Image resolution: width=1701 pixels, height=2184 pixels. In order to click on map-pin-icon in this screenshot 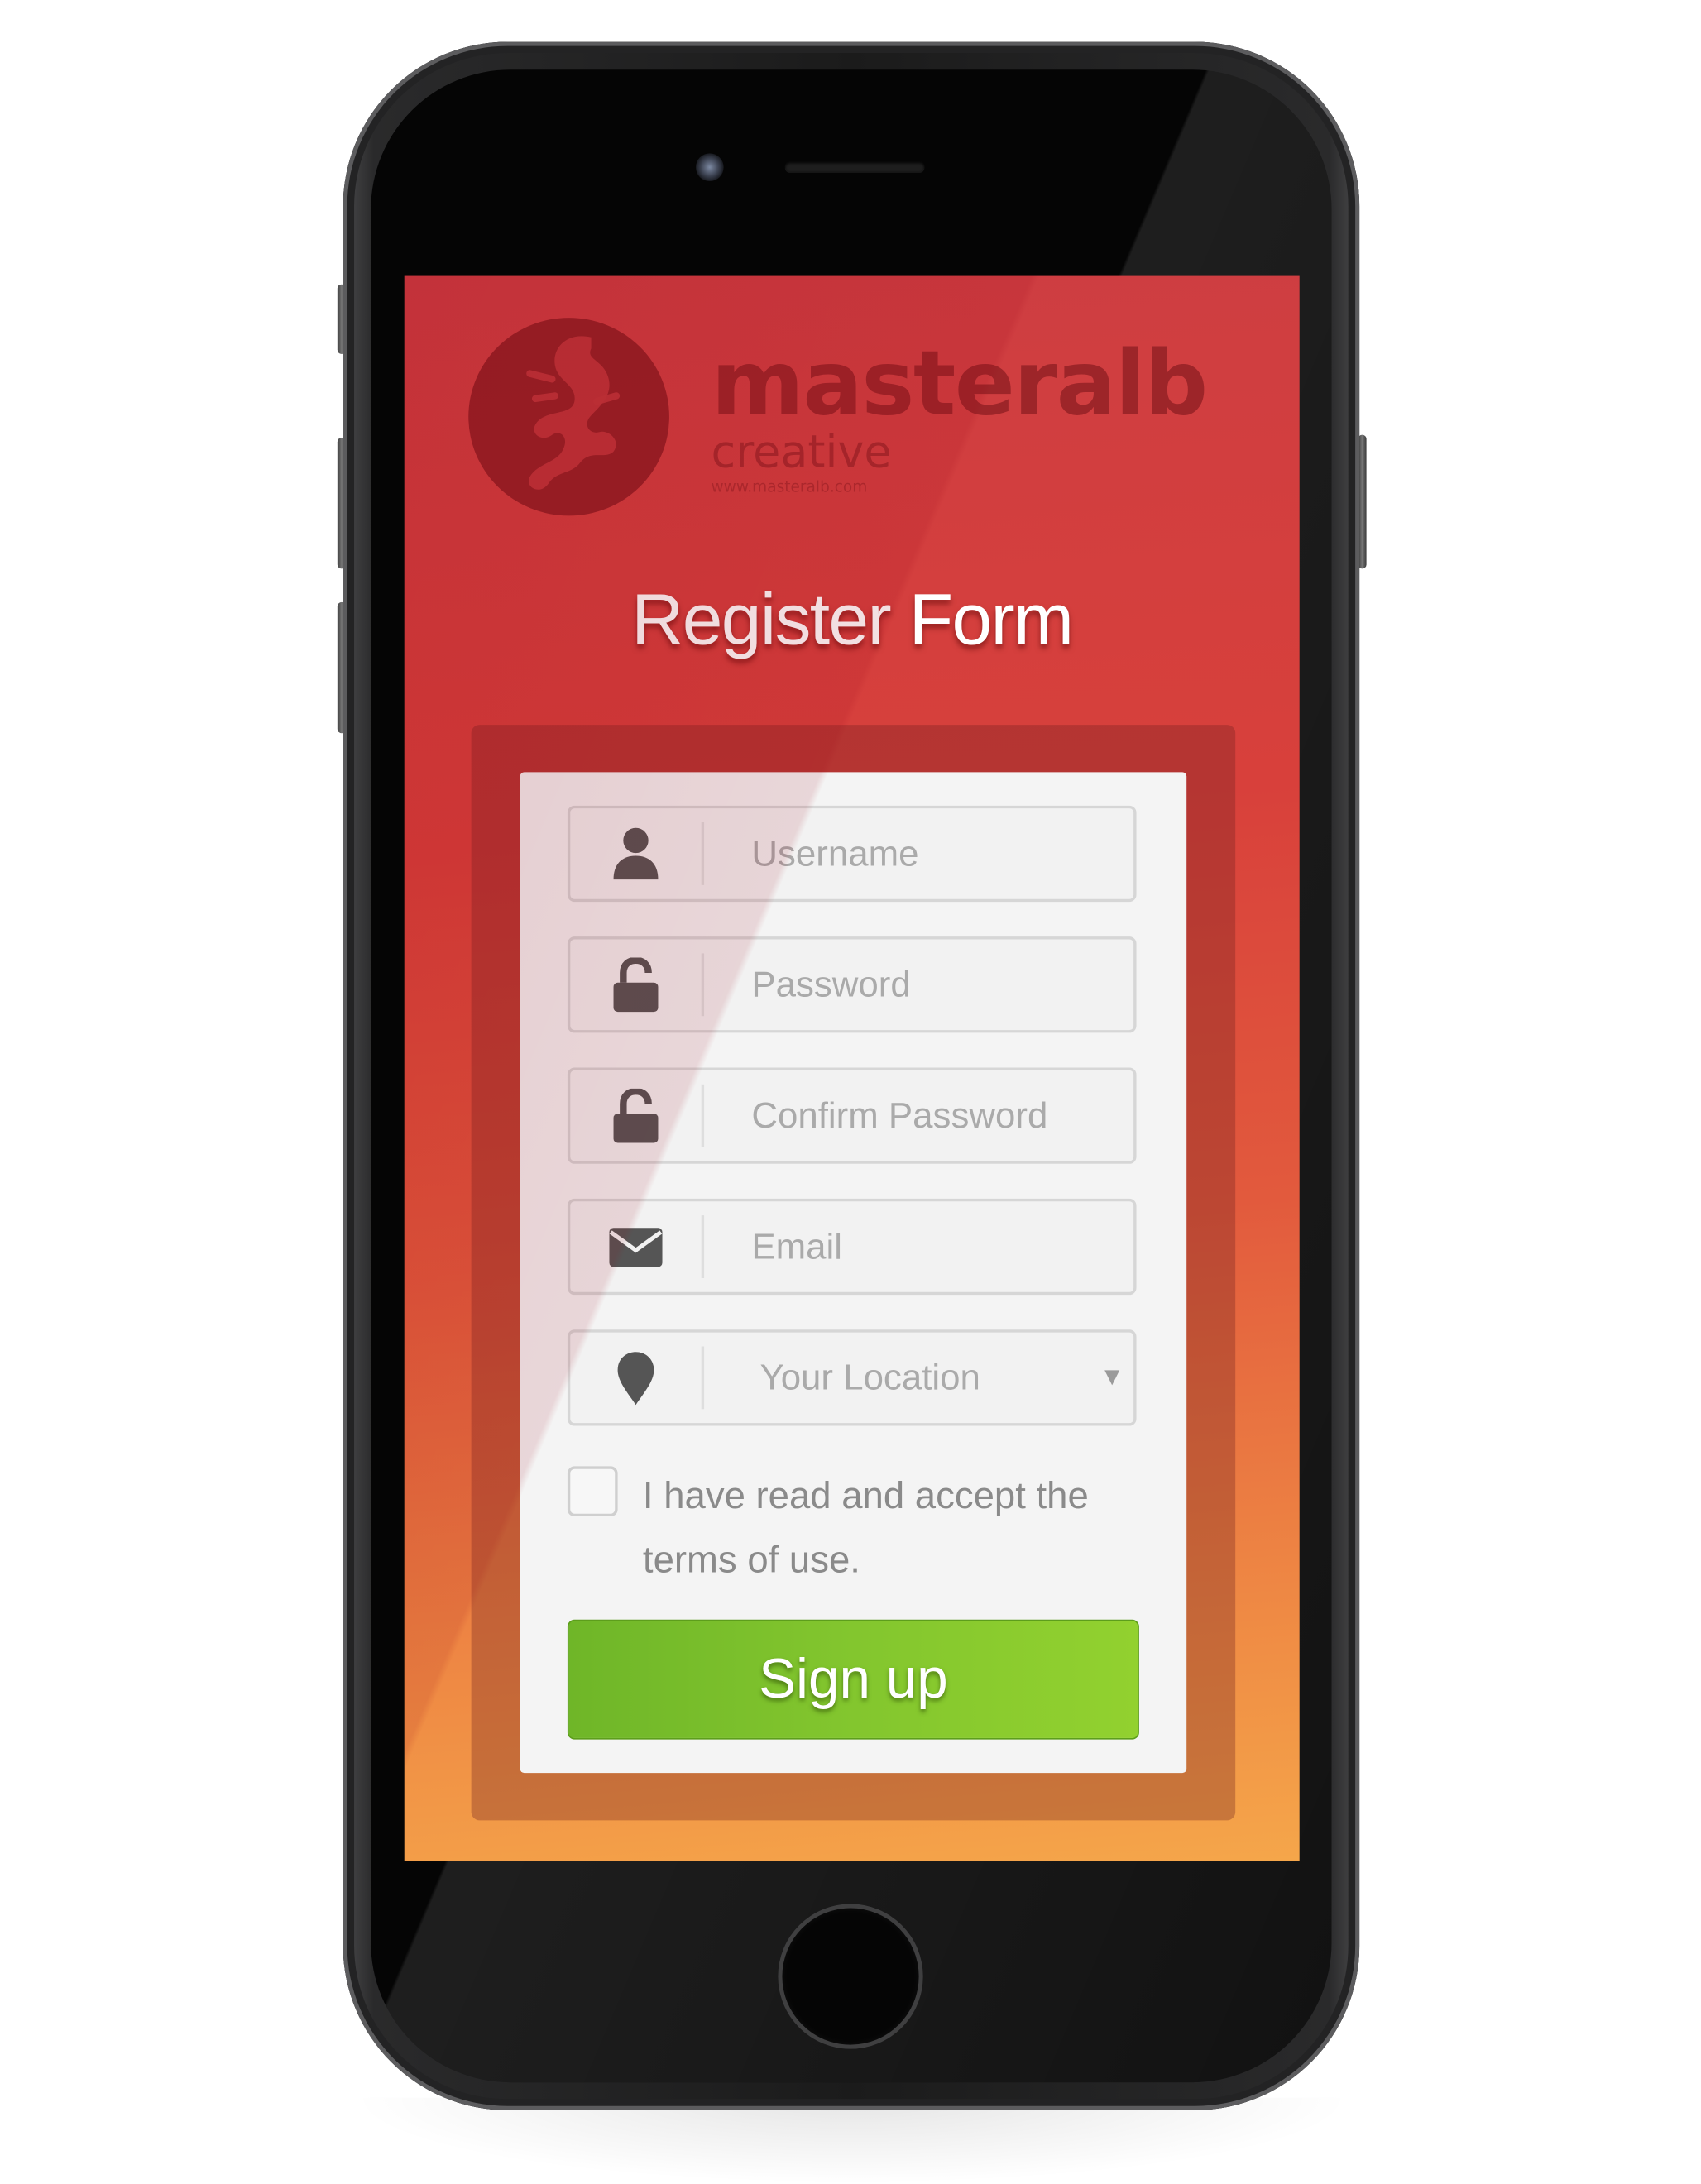, I will do `click(635, 1378)`.